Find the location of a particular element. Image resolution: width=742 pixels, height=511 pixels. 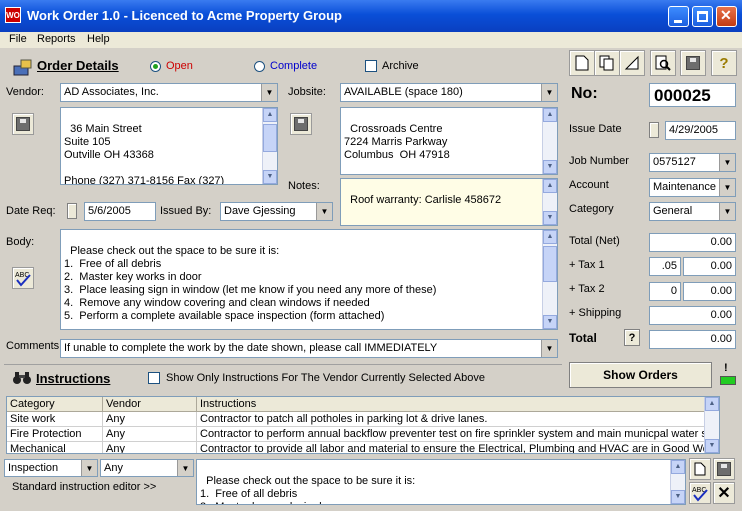

table-row-category: Site work is located at coordinates (55, 419).